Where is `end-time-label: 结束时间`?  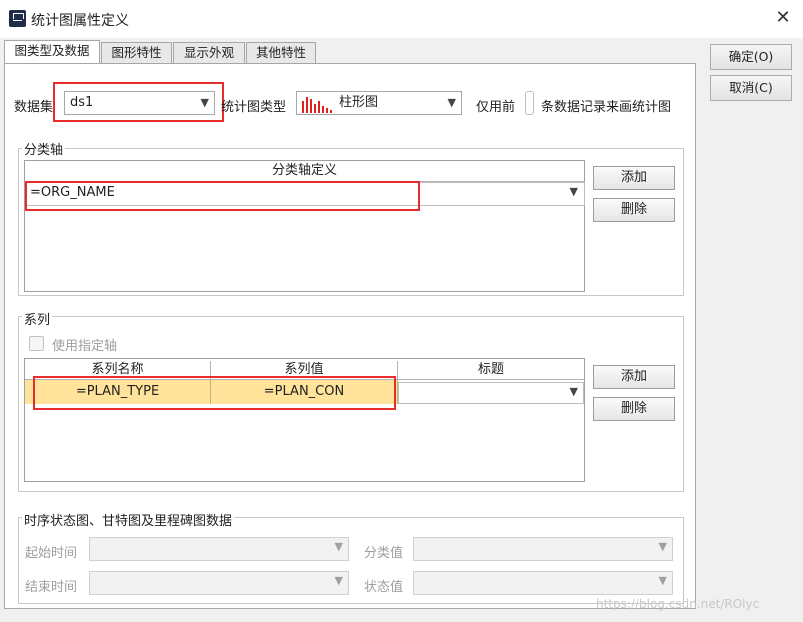 end-time-label: 结束时间 is located at coordinates (51, 587).